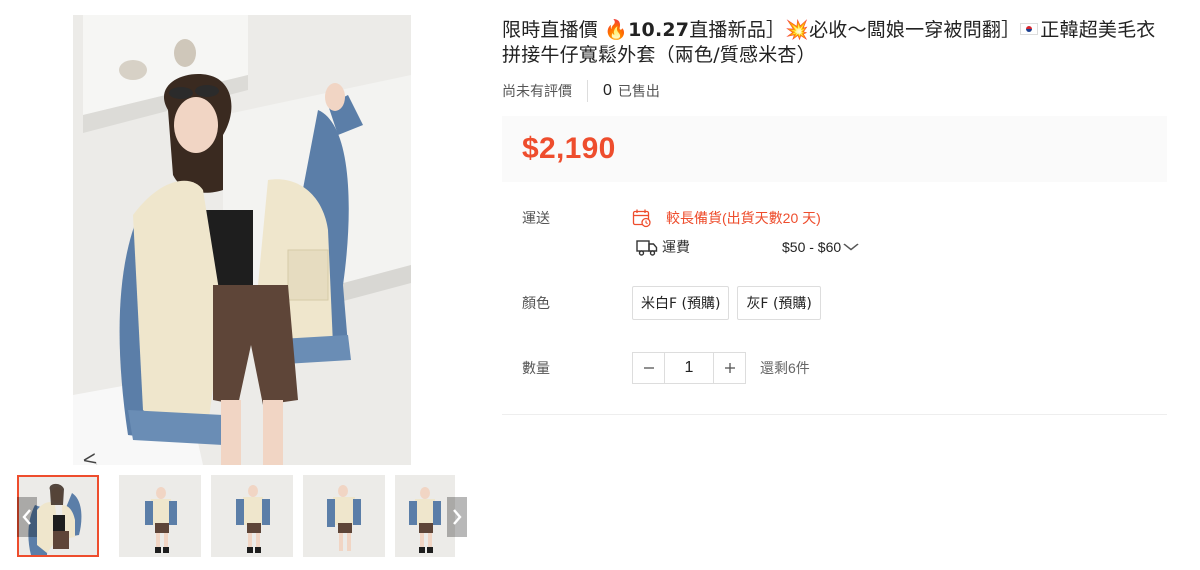 The image size is (1200, 570). I want to click on increase-button, so click(729, 368).